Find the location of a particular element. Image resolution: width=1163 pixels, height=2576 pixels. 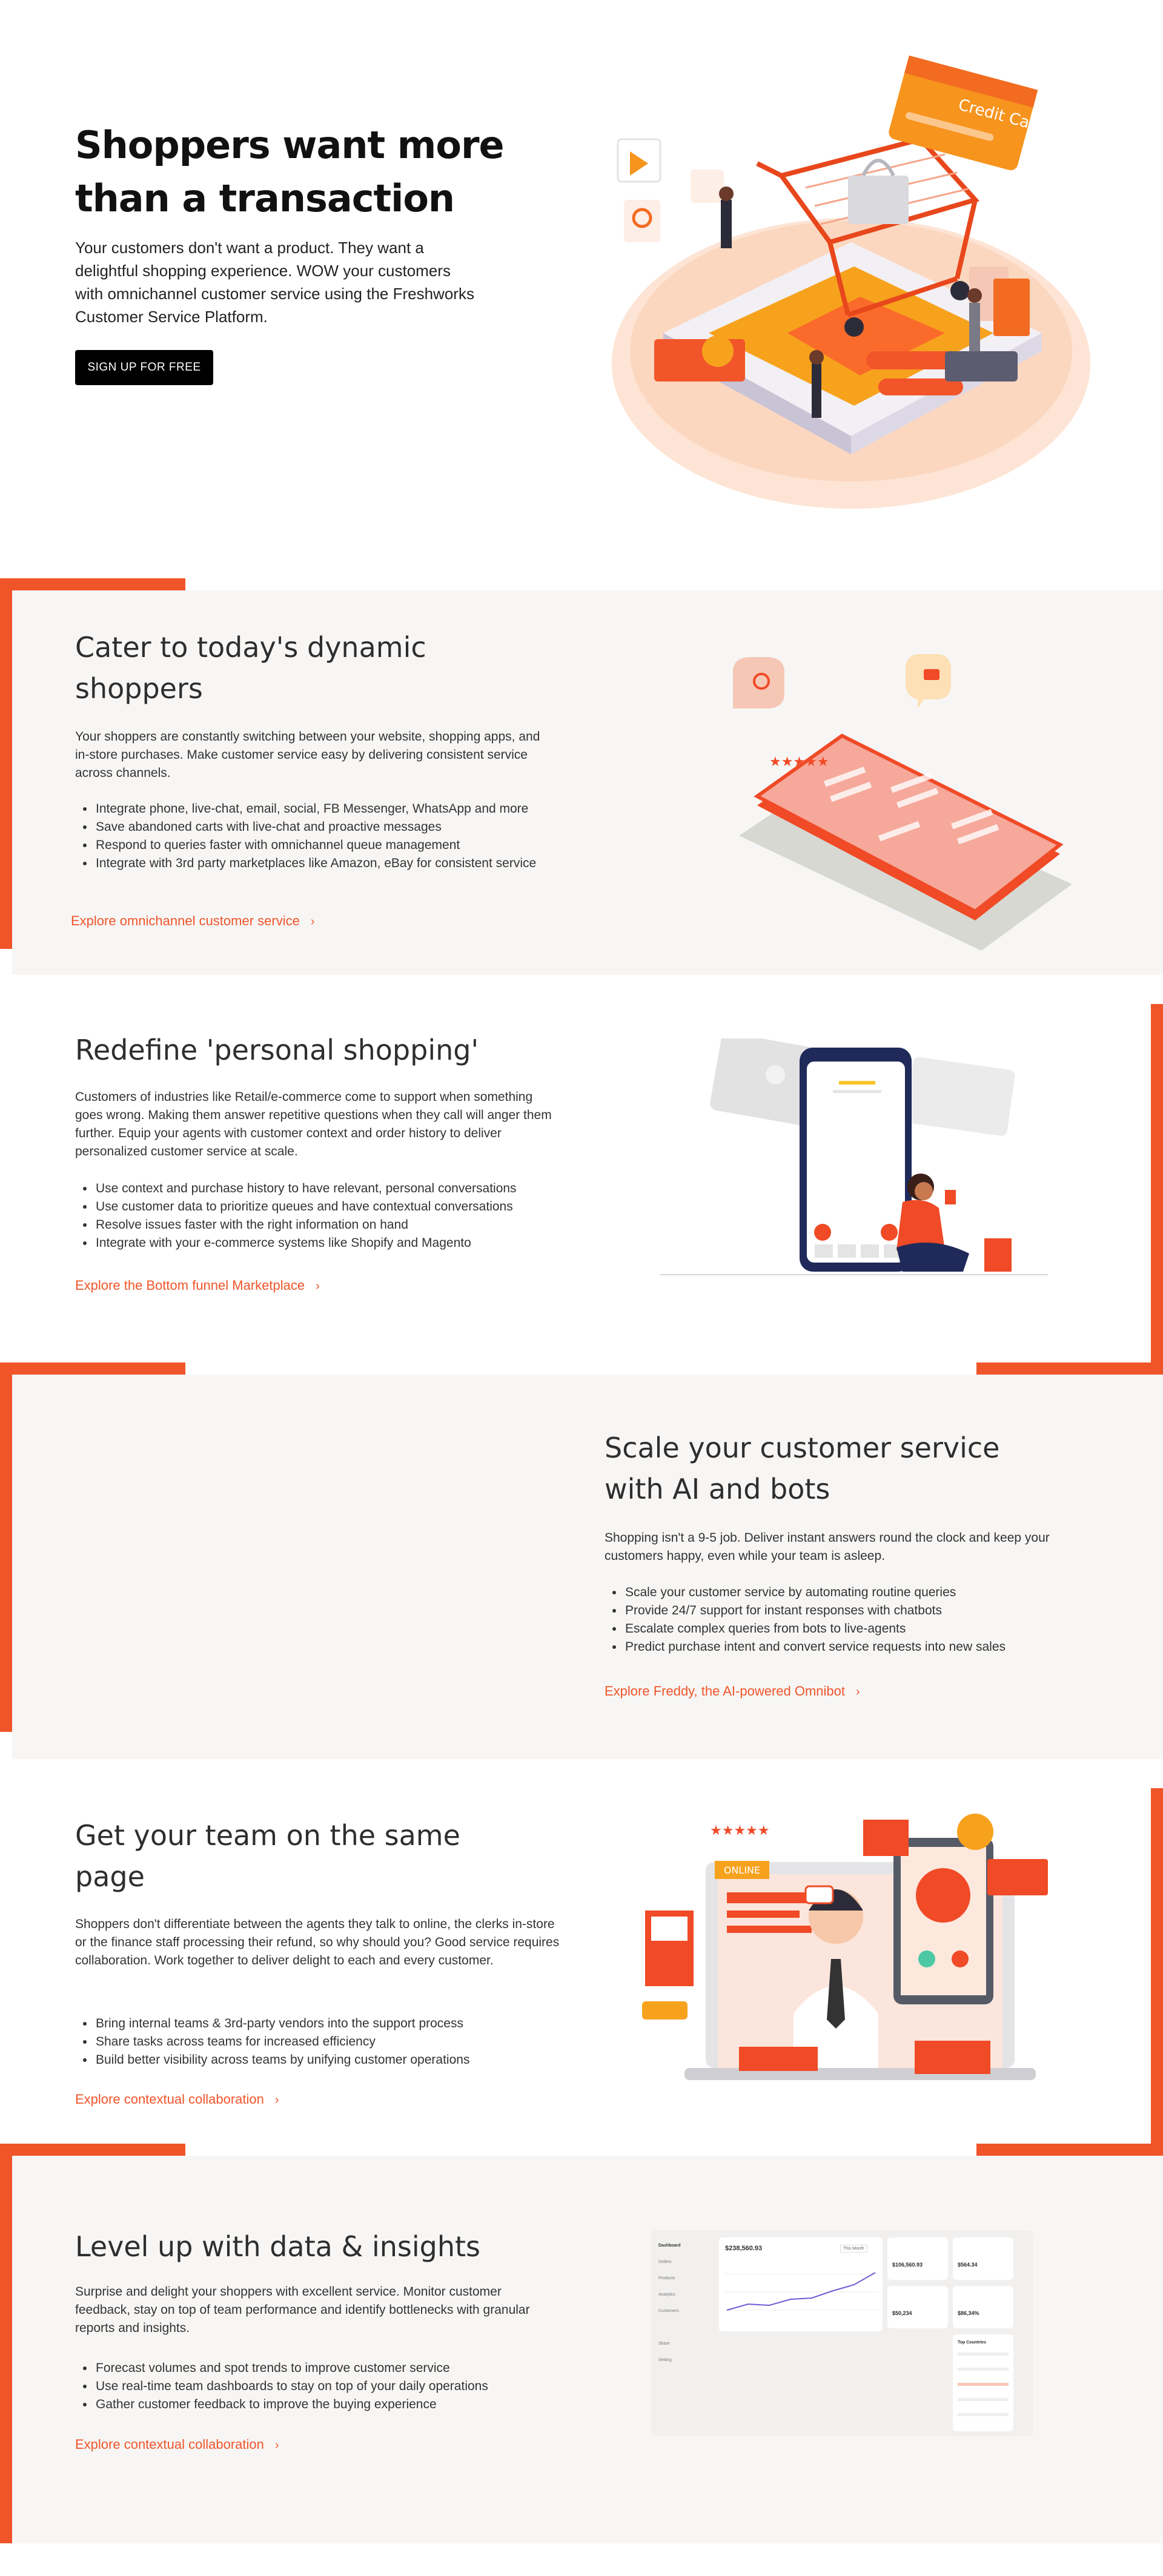

kpi-value: $50,234 is located at coordinates (902, 2313).